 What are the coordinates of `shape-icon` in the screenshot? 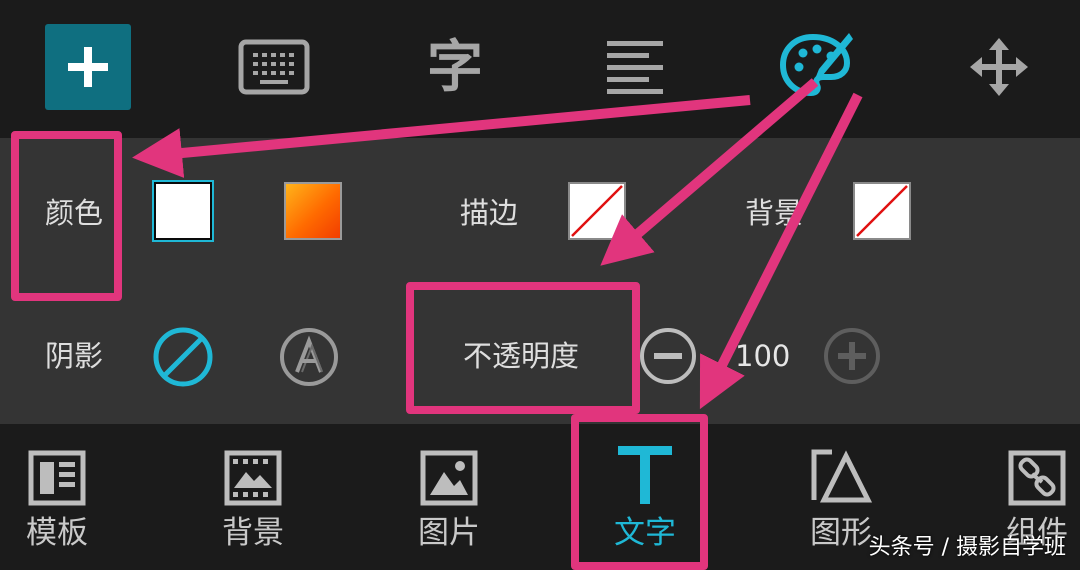 It's located at (841, 476).